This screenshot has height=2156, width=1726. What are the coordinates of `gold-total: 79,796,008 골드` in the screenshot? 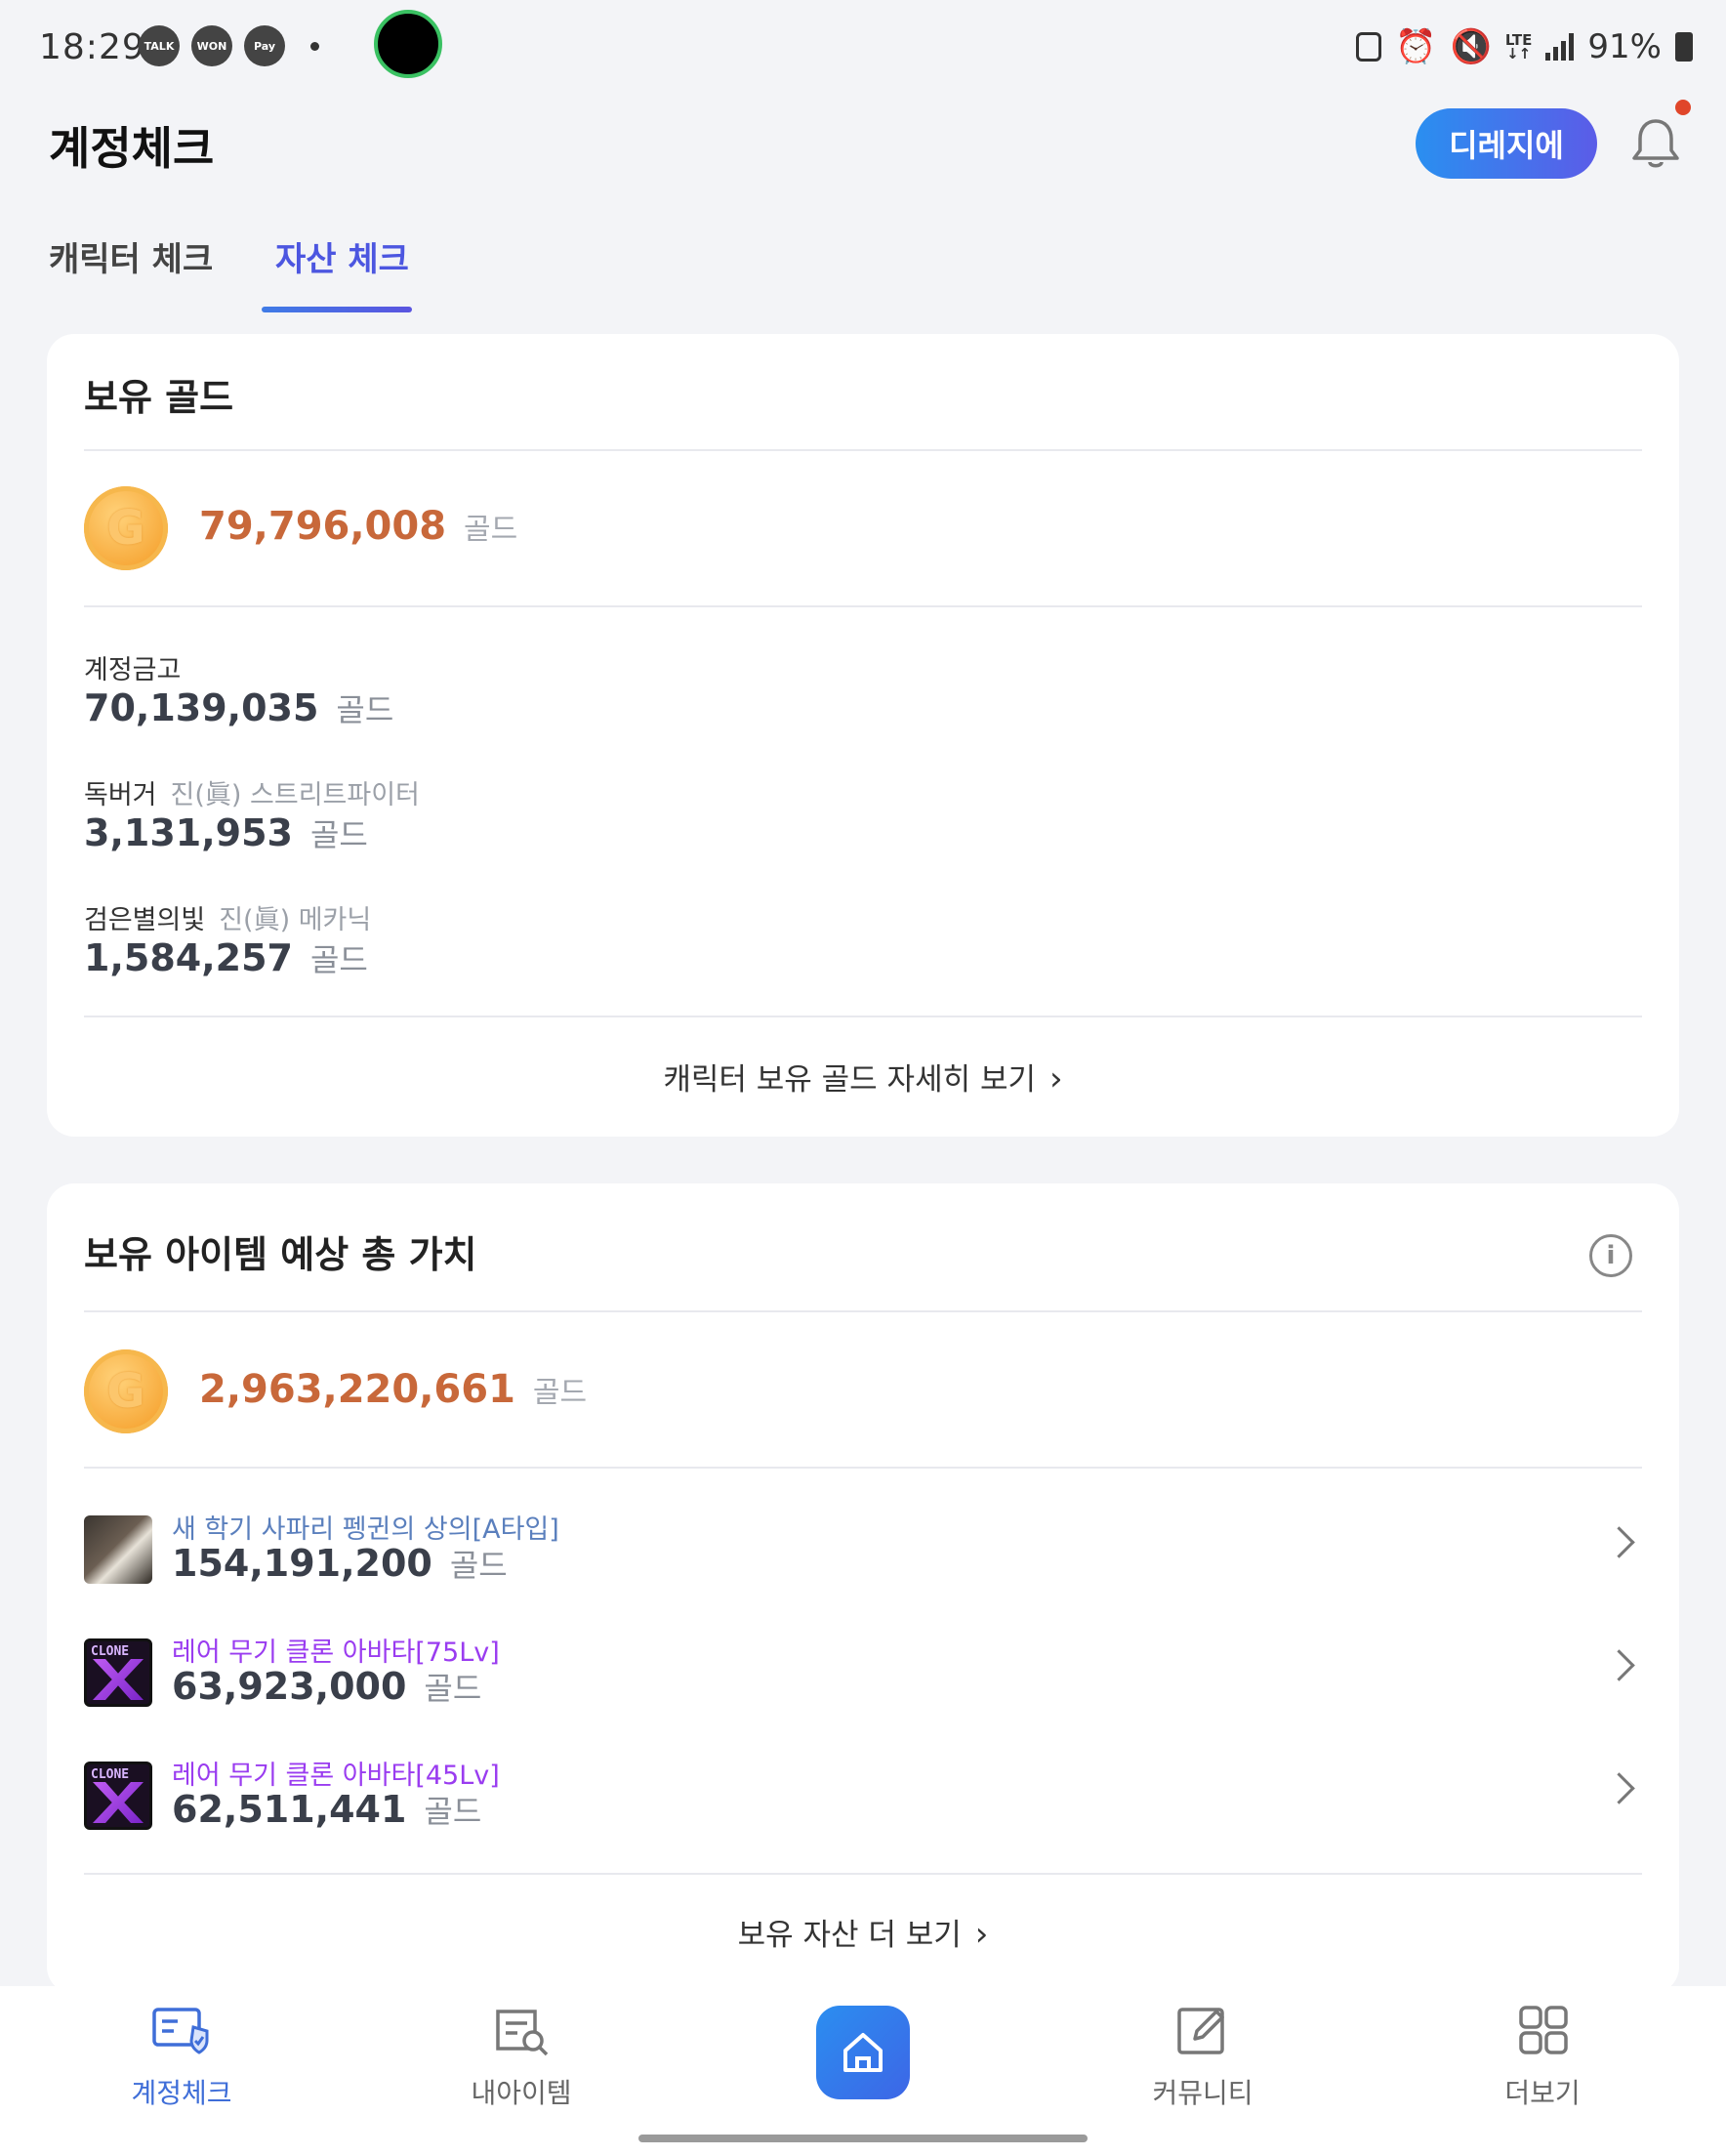 It's located at (358, 526).